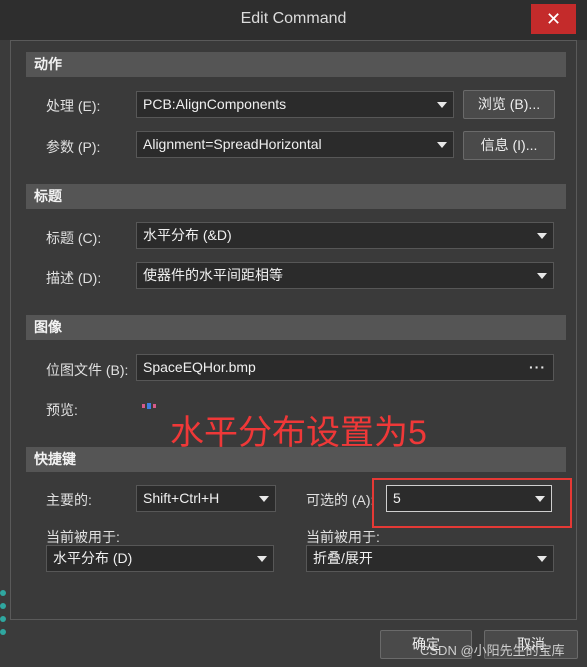 Image resolution: width=587 pixels, height=667 pixels. Describe the element at coordinates (199, 367) in the screenshot. I see `bitmap-value: SpaceEQHor.bmp` at that location.